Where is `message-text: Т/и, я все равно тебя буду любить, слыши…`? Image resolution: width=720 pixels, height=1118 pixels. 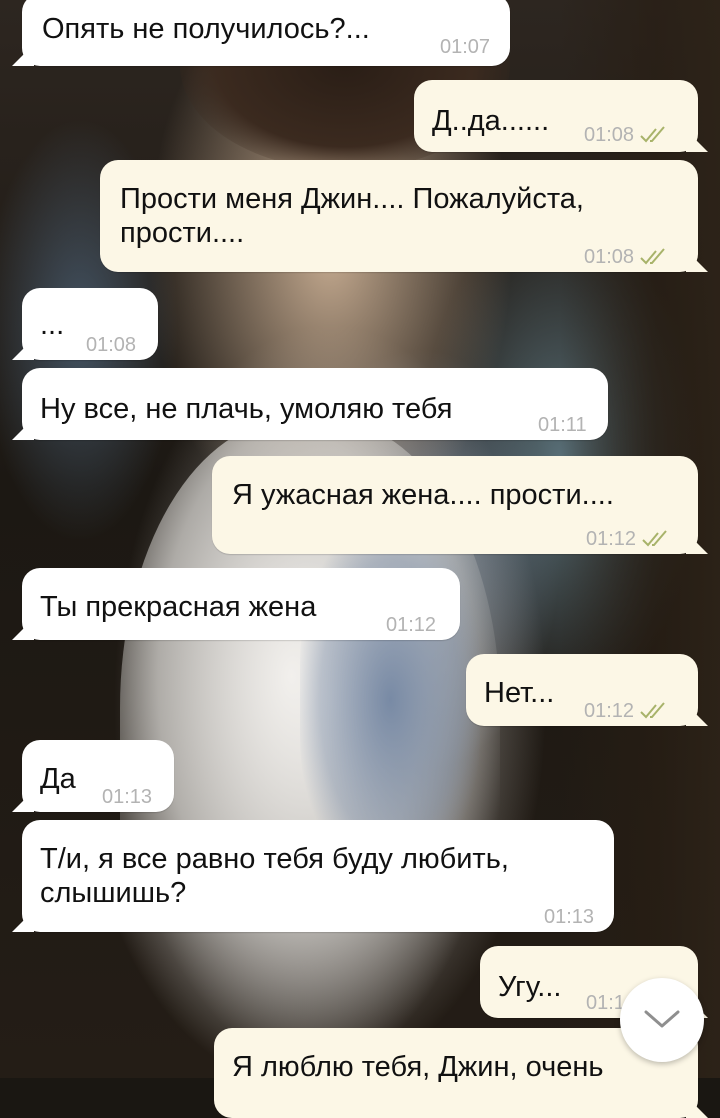
message-text: Т/и, я все равно тебя буду любить, слыши… is located at coordinates (274, 876).